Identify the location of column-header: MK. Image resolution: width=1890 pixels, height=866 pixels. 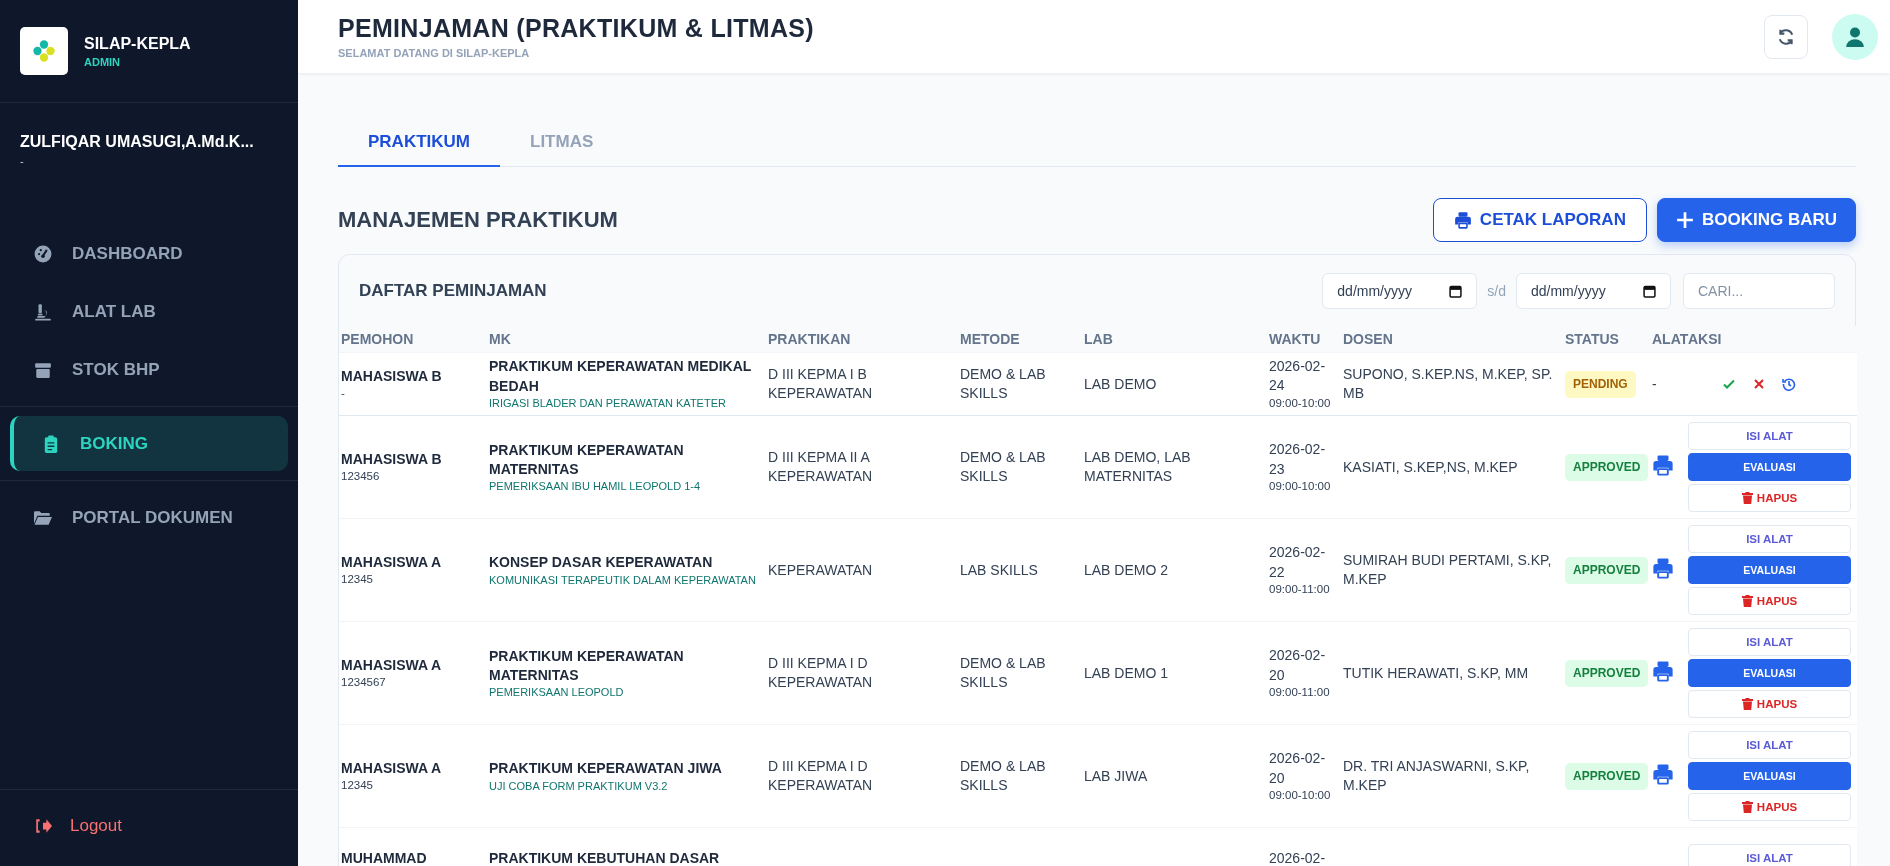
(500, 339).